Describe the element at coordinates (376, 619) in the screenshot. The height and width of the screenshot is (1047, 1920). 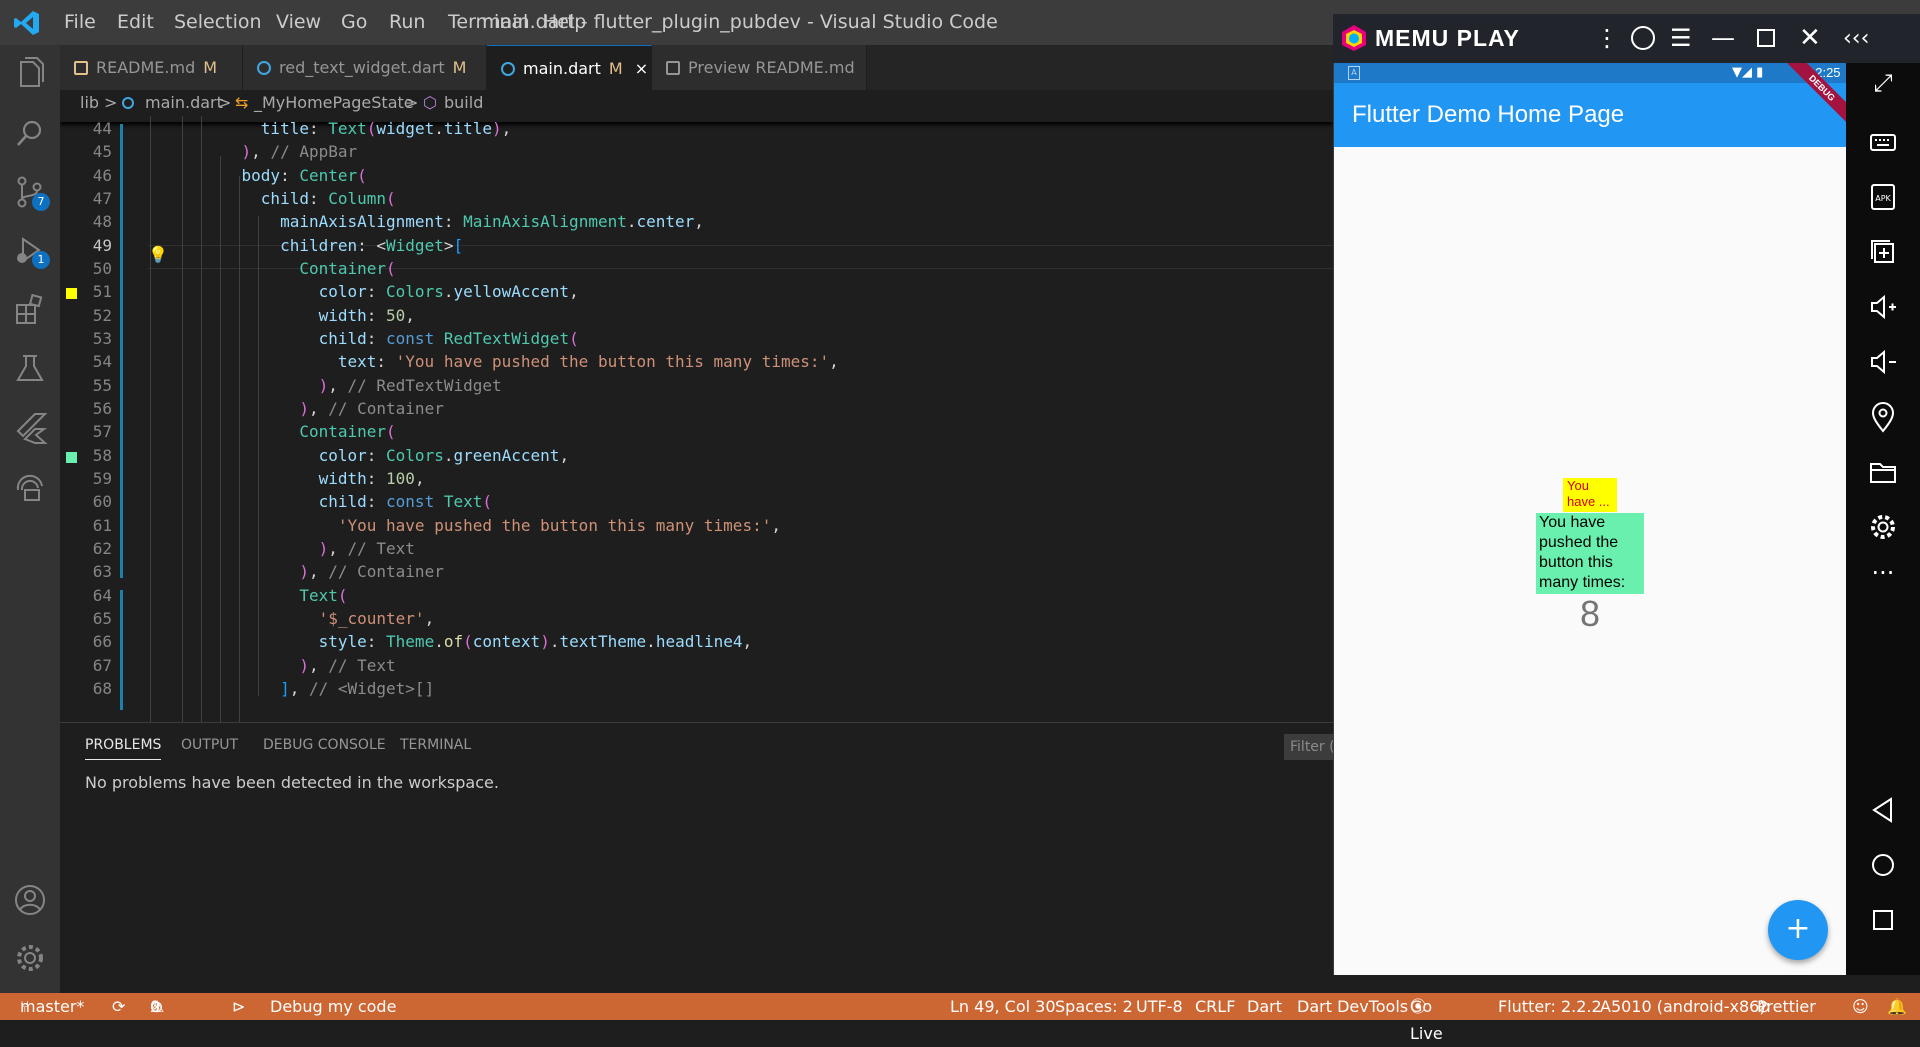
I see `code-text: '$_counter',` at that location.